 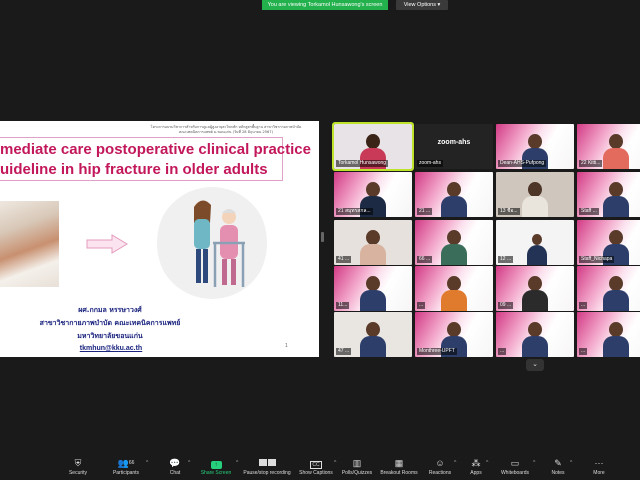 I want to click on chat-label: Chat, so click(x=175, y=473).